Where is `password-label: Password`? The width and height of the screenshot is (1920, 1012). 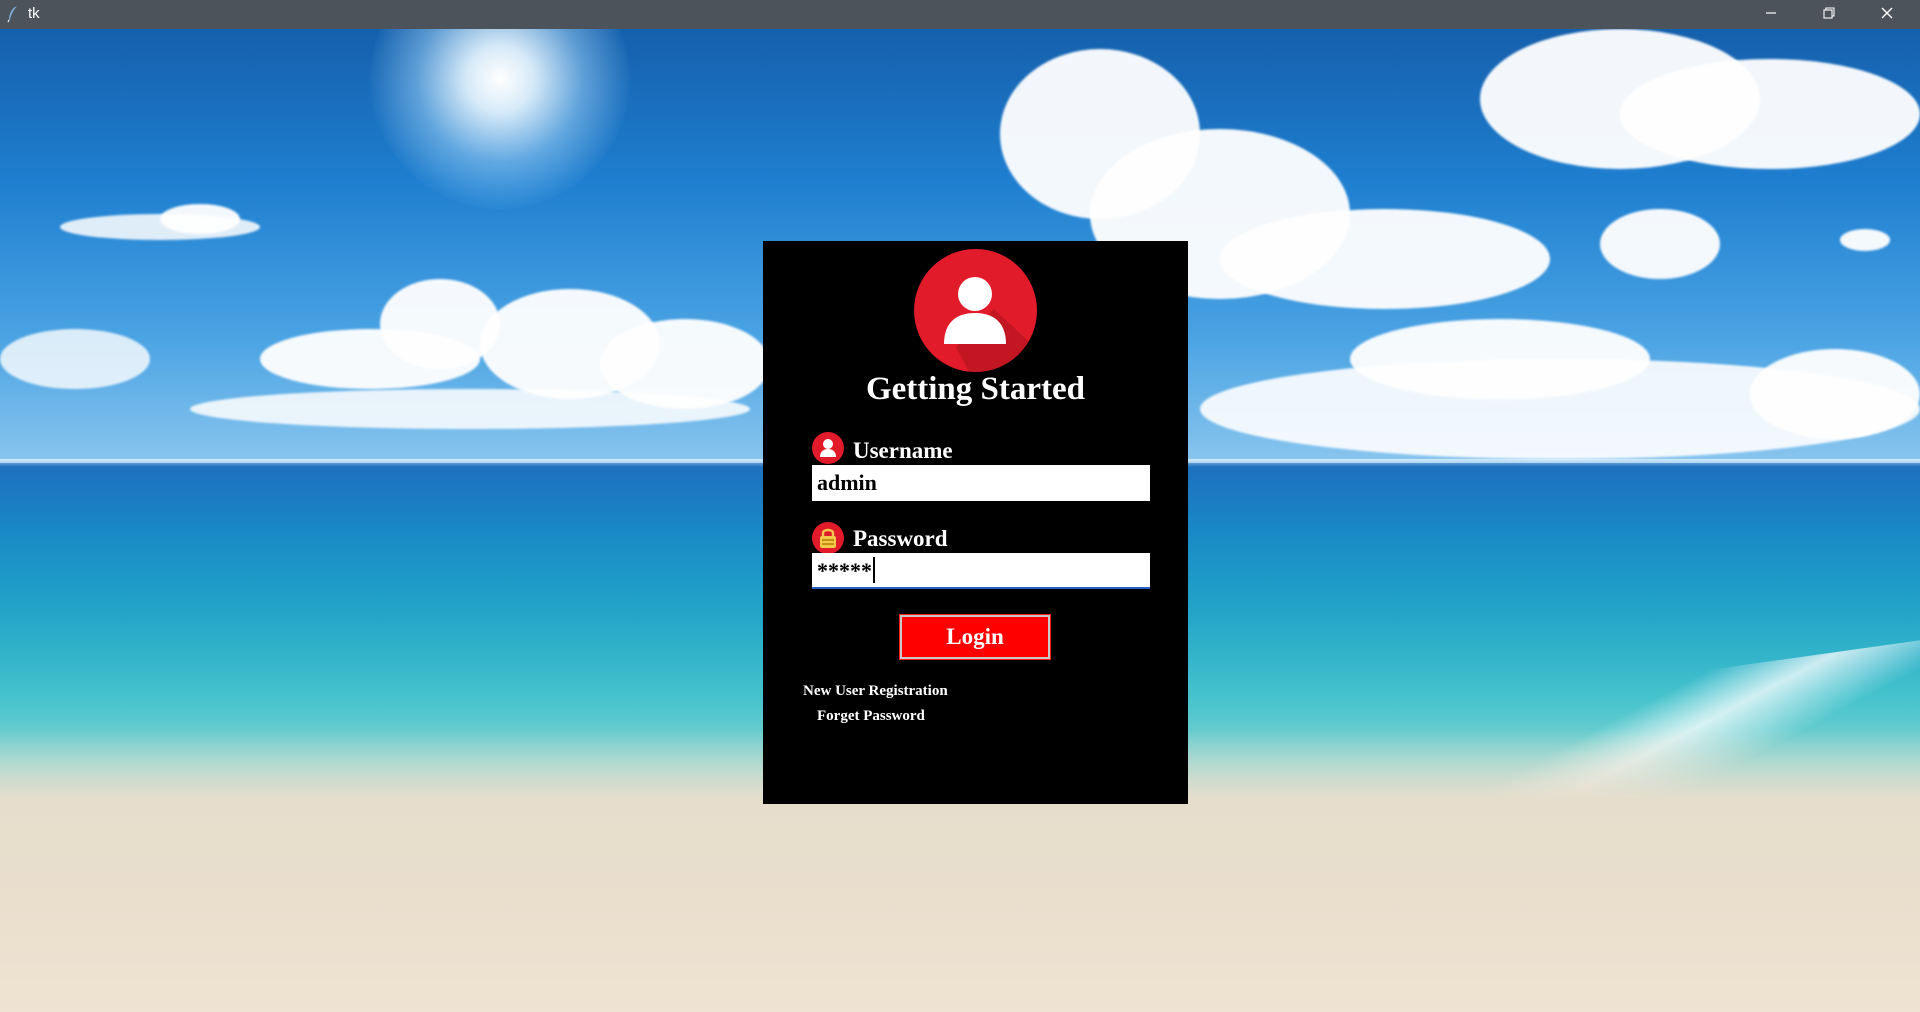 password-label: Password is located at coordinates (900, 538).